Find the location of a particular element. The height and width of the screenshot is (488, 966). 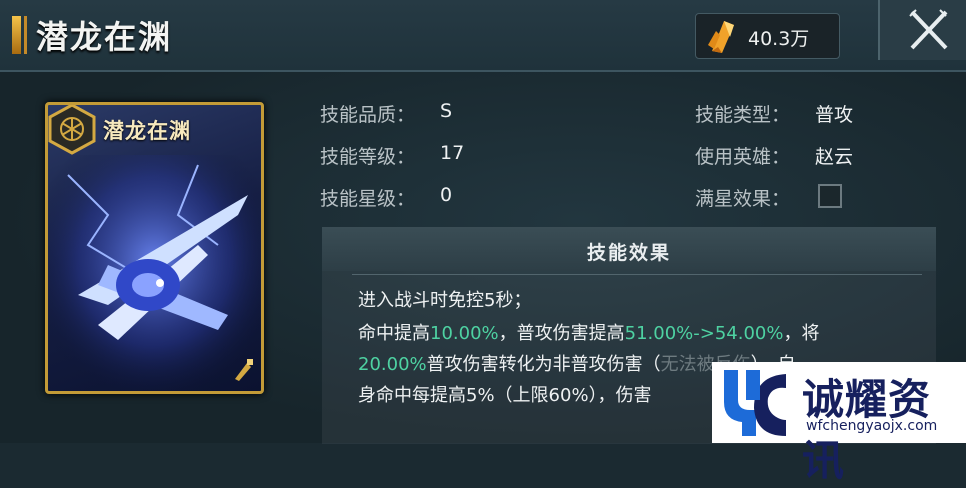

currency-display: 40.3万 is located at coordinates (767, 36).